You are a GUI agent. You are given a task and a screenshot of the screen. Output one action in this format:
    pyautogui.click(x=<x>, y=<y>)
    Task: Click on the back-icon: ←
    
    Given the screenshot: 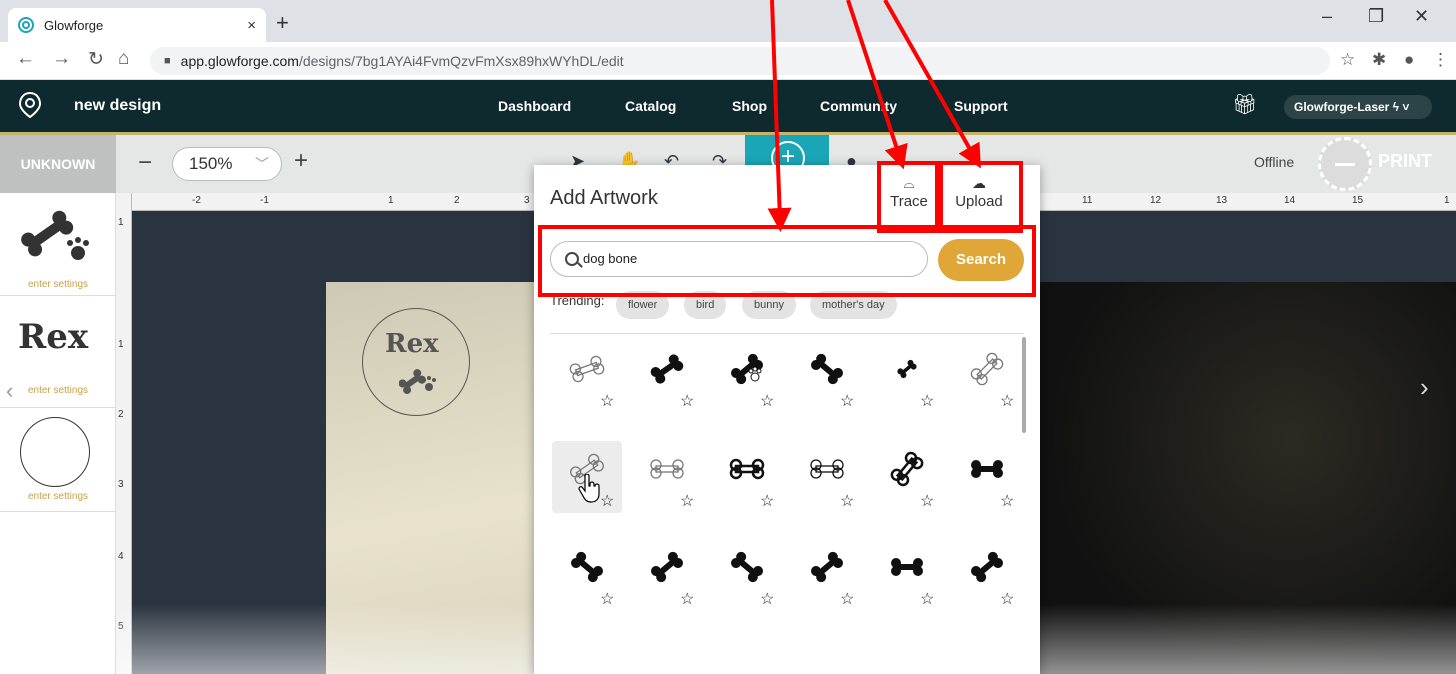 What is the action you would take?
    pyautogui.click(x=25, y=59)
    